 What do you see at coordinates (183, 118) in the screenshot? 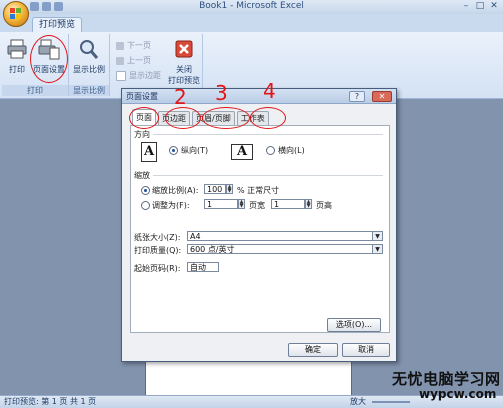
I see `annotation-circle-tab-margins` at bounding box center [183, 118].